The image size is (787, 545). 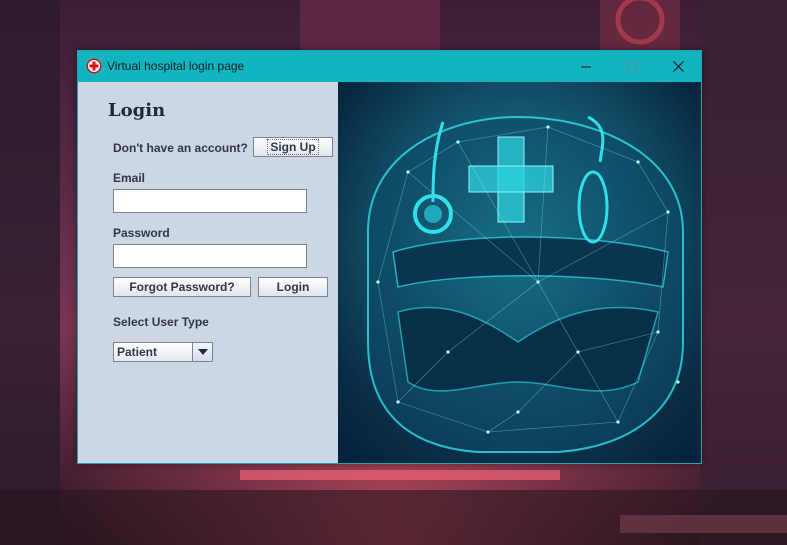 What do you see at coordinates (141, 233) in the screenshot?
I see `password-label: Password` at bounding box center [141, 233].